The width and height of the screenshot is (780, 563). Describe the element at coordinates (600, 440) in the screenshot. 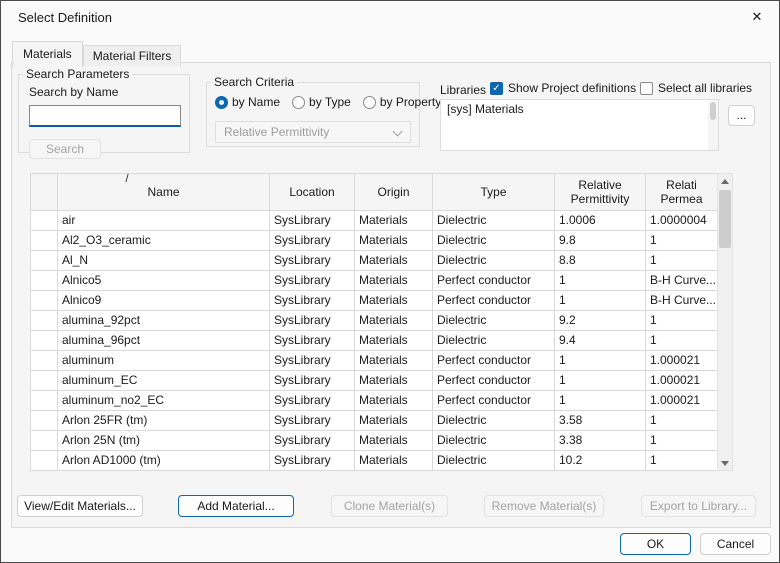

I see `table-cell: 3.38` at that location.